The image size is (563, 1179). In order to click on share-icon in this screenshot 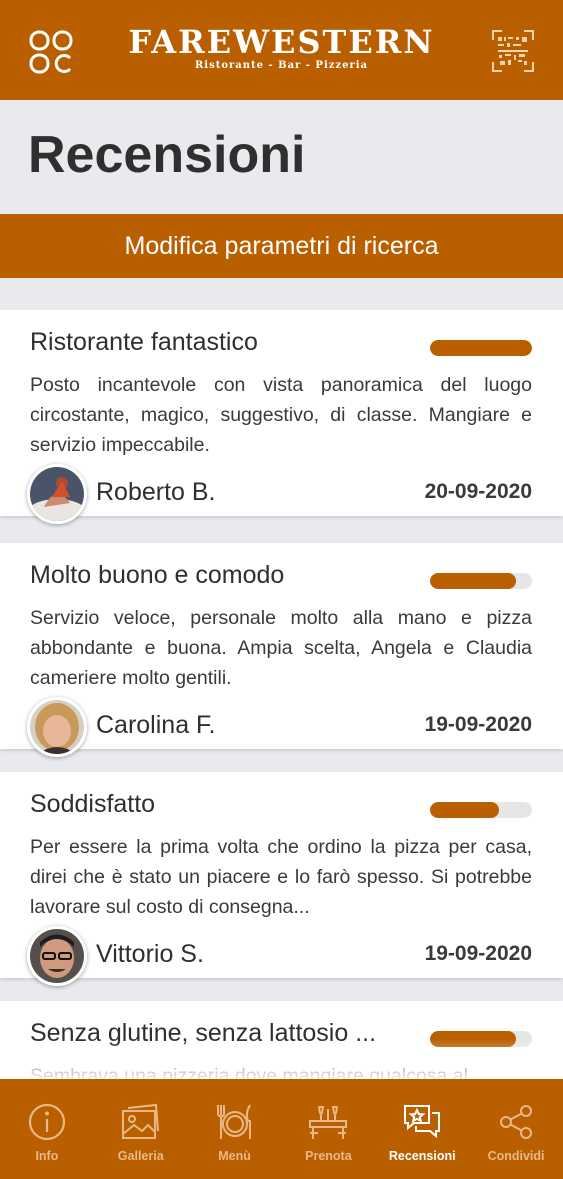, I will do `click(516, 1122)`.